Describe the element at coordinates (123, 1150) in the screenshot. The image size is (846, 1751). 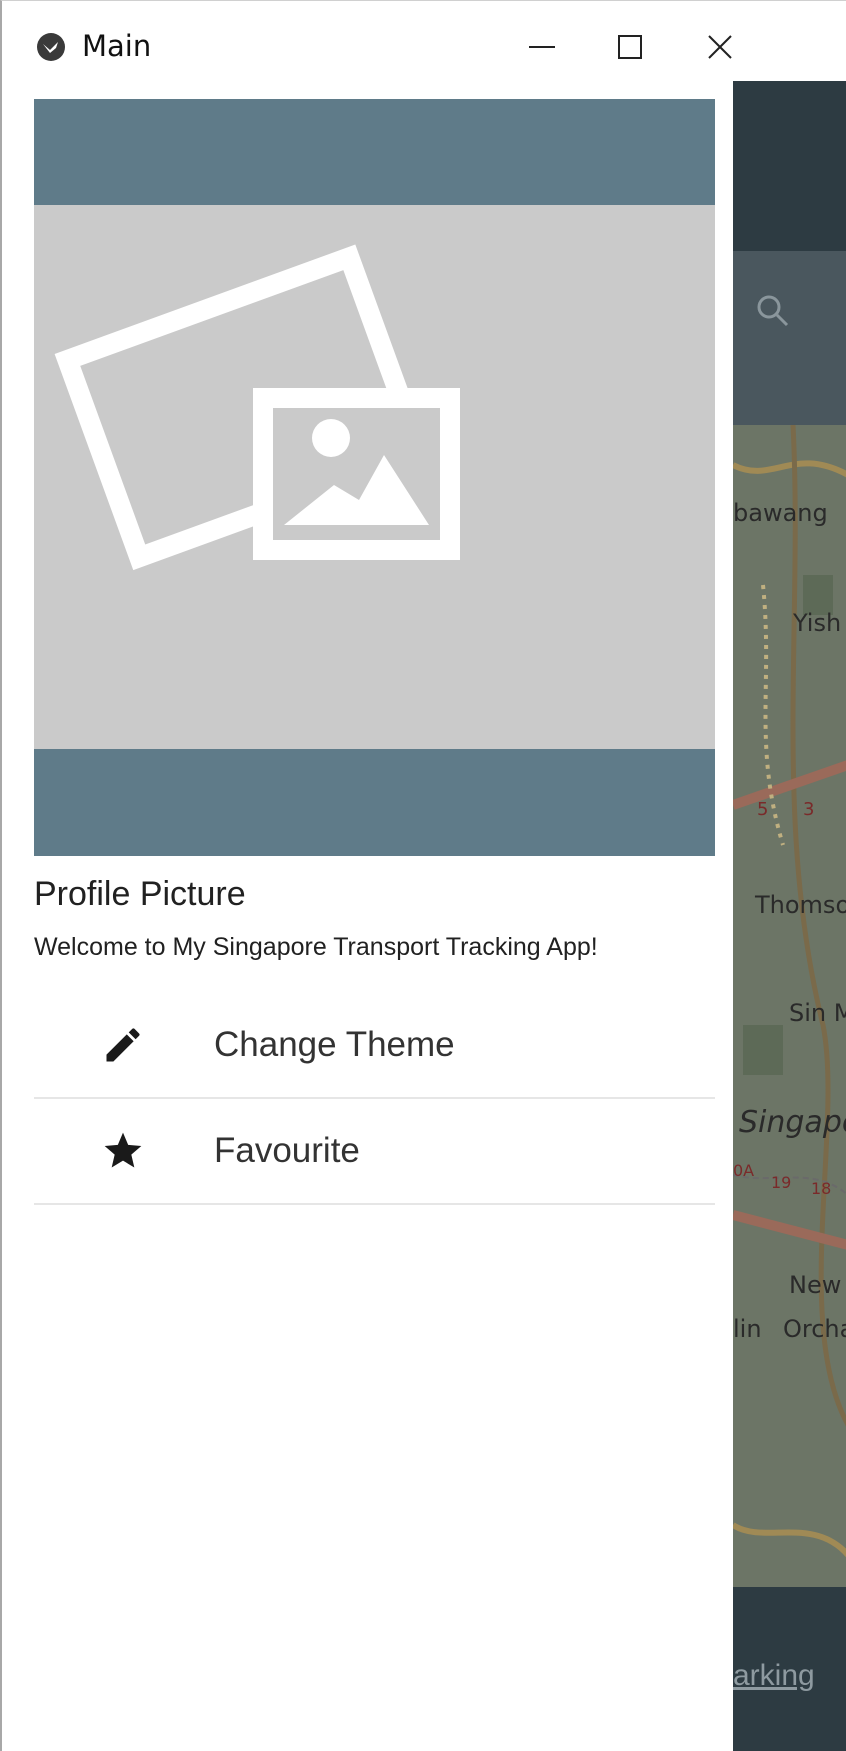
I see `star-icon` at that location.